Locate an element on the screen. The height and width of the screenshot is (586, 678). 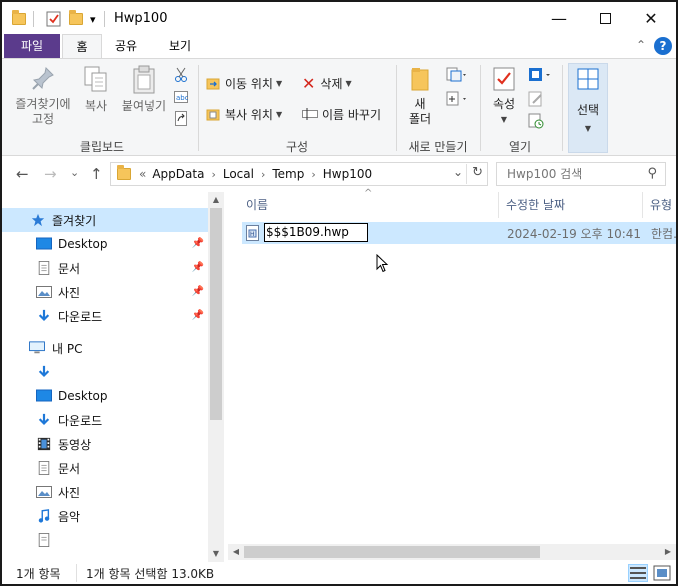
mouse-cursor-icon is located at coordinates (382, 263).